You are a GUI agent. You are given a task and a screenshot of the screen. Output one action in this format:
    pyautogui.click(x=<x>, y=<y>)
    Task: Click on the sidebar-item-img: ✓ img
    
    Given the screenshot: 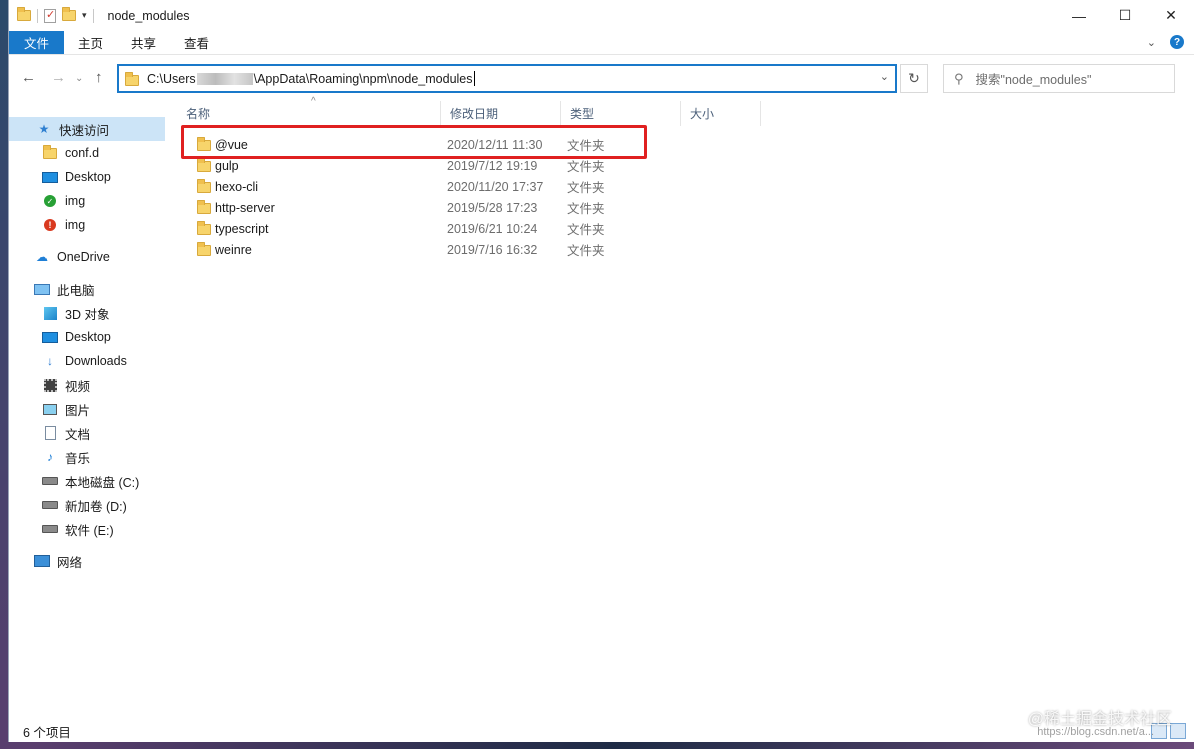 What is the action you would take?
    pyautogui.click(x=47, y=201)
    